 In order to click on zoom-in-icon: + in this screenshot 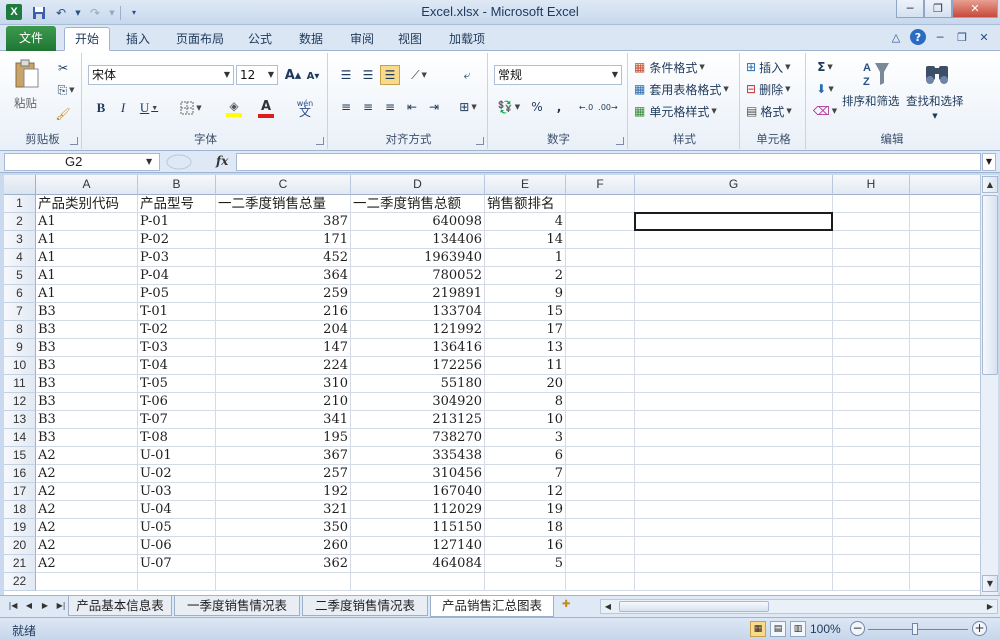, I will do `click(979, 628)`.